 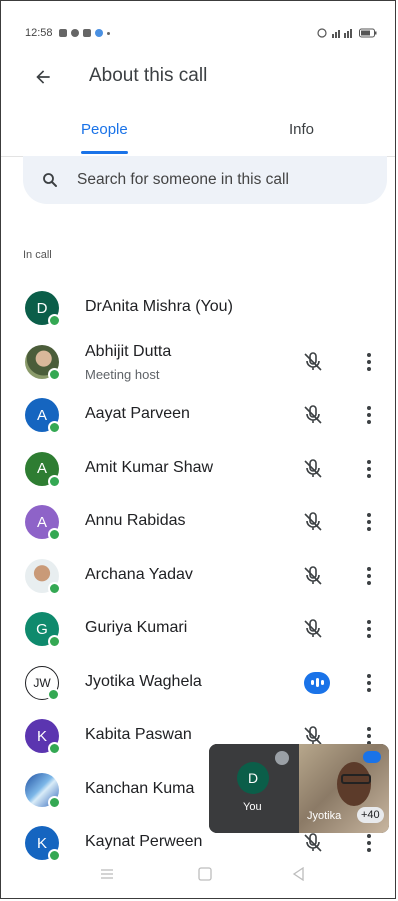 I want to click on avatar-initial: JW, so click(x=42, y=682).